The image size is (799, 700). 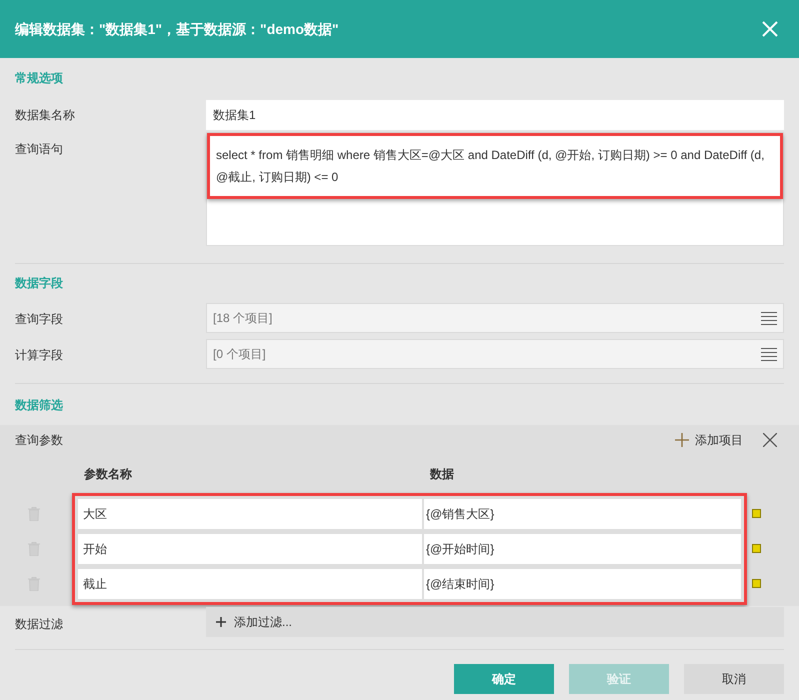 I want to click on list-field: [18 个项目], so click(x=495, y=318).